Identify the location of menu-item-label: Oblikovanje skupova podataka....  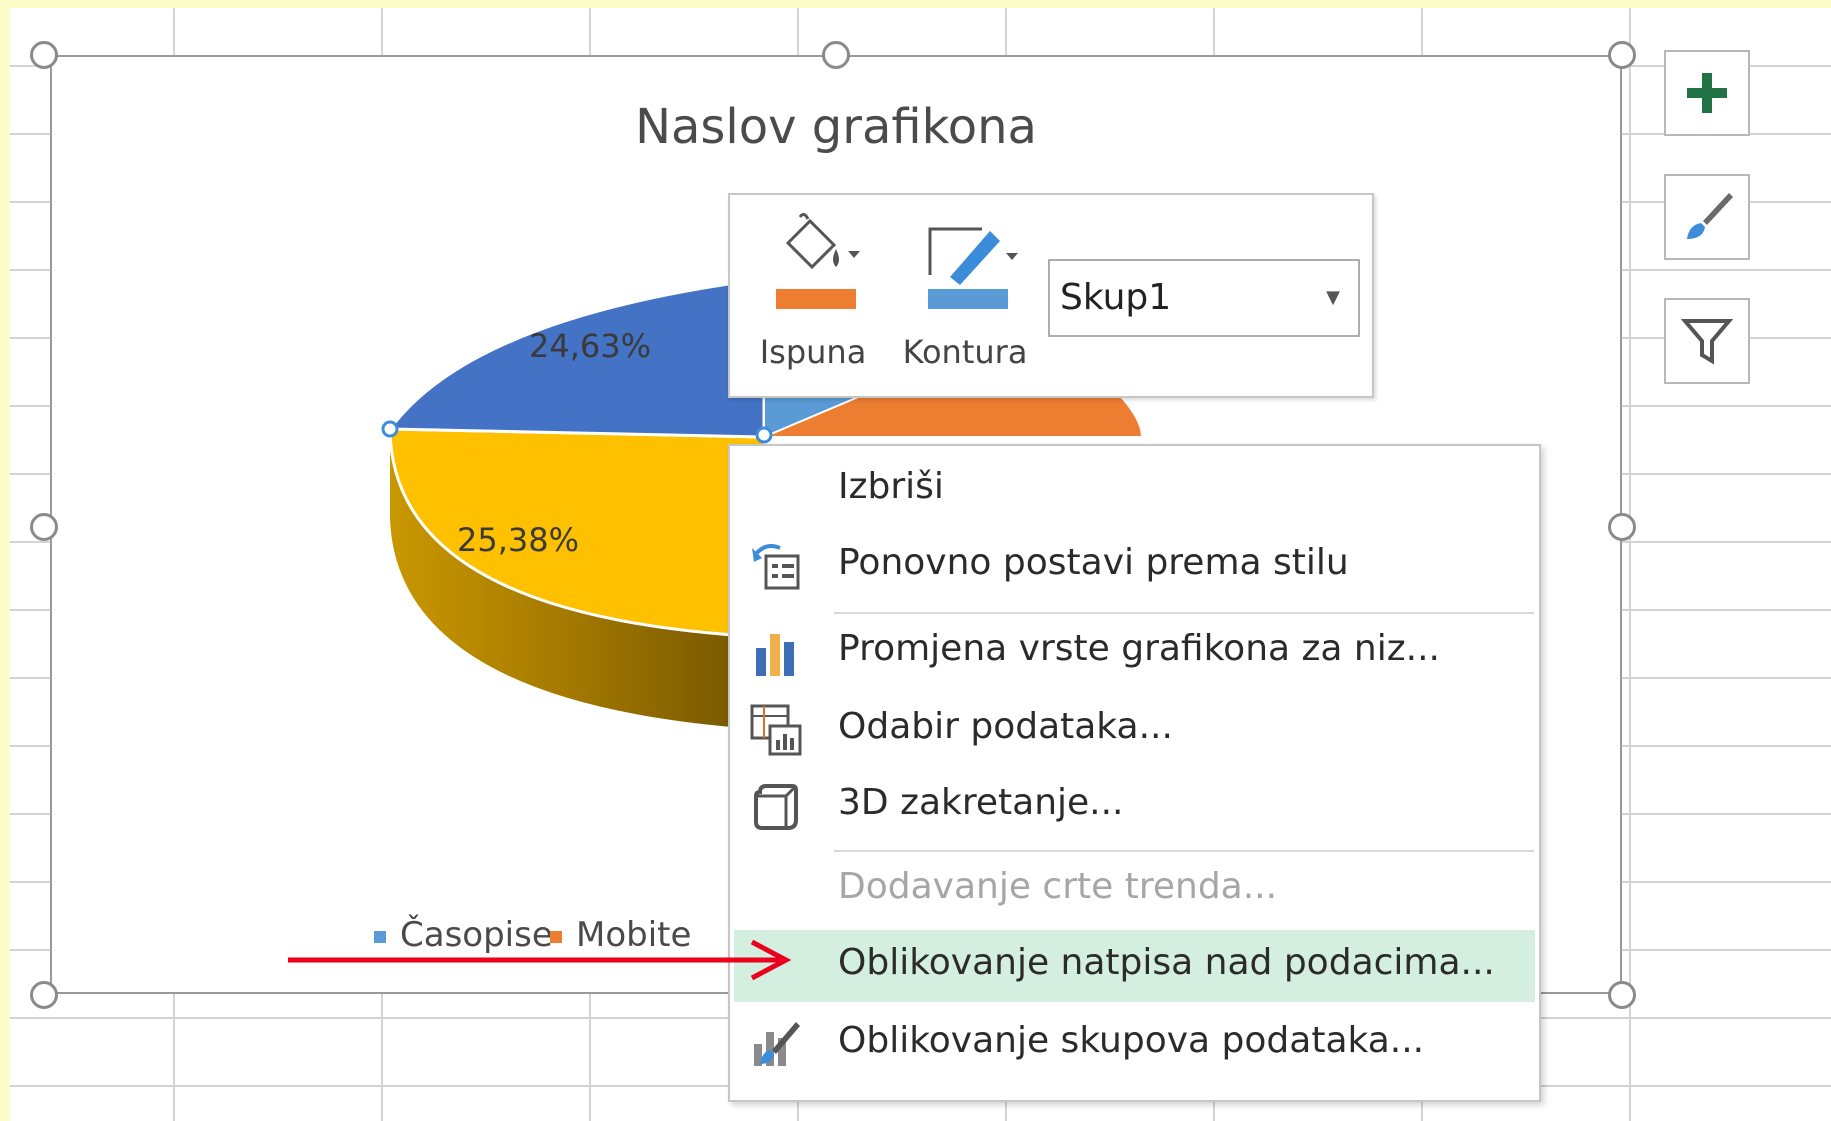
(1131, 1040).